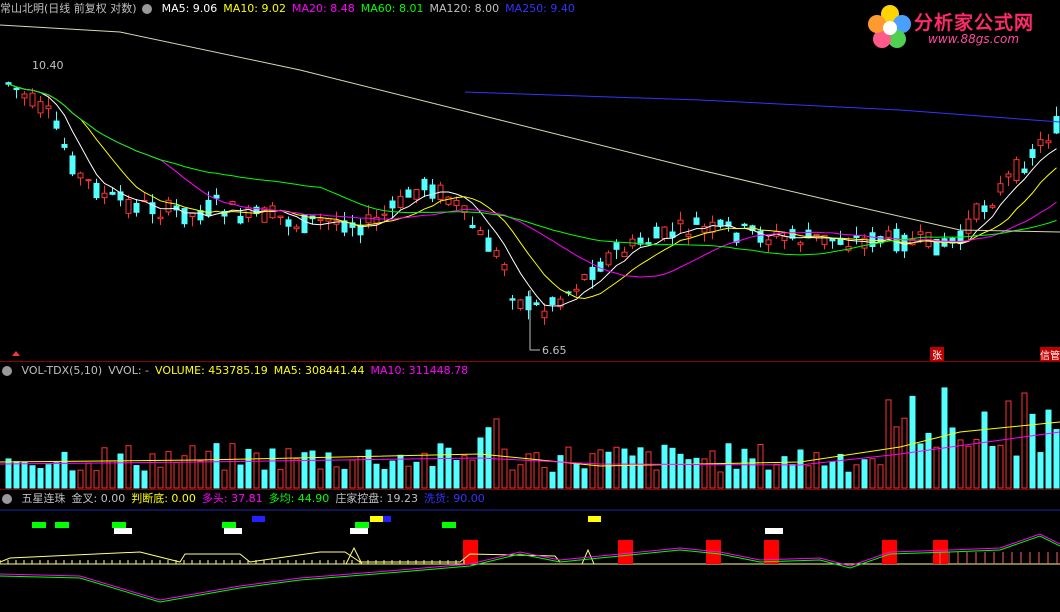 The width and height of the screenshot is (1060, 612). What do you see at coordinates (211, 370) in the screenshot?
I see `volume-legend-item-2: VOLUME: 453785.19` at bounding box center [211, 370].